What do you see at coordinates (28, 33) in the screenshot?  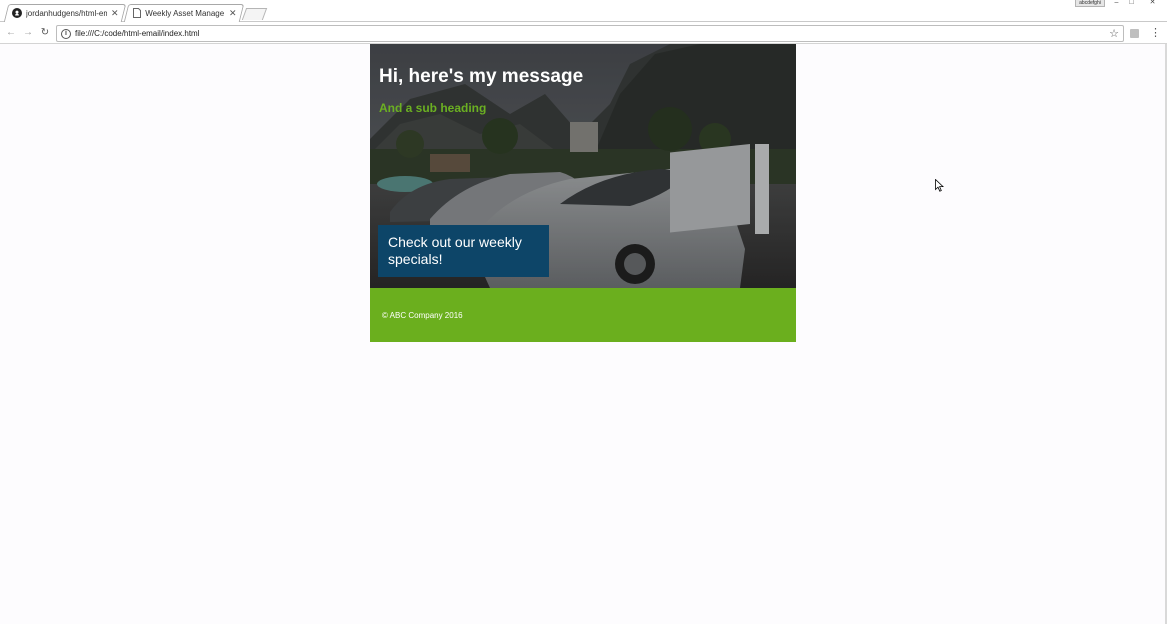 I see `forward-arrow-icon: →` at bounding box center [28, 33].